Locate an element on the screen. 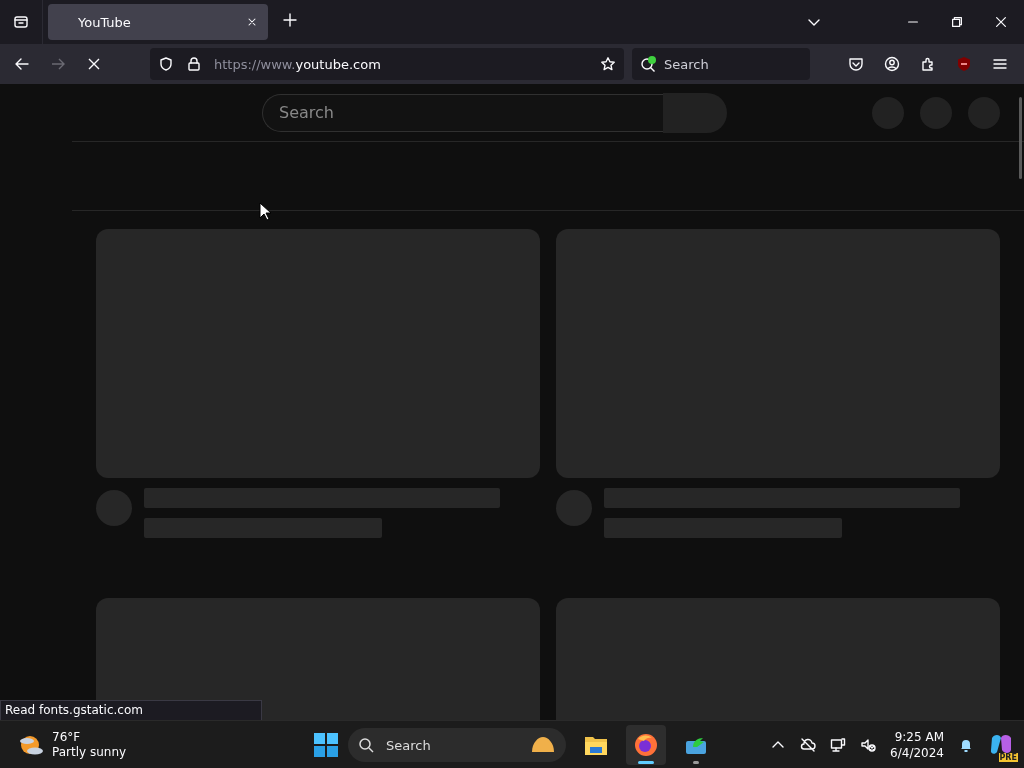  browser-tab: YouTube is located at coordinates (158, 22).